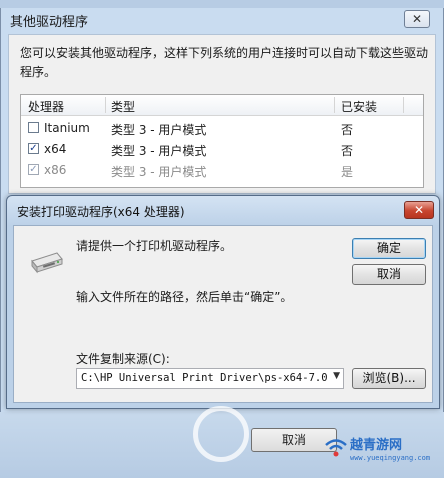  I want to click on driver-prompt-text: 请提供一个打印机驱动程序。, so click(154, 246).